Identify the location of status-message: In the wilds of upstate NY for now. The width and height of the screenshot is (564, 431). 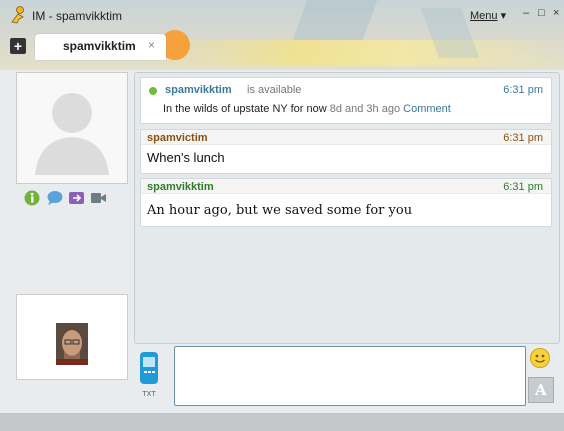
(245, 109).